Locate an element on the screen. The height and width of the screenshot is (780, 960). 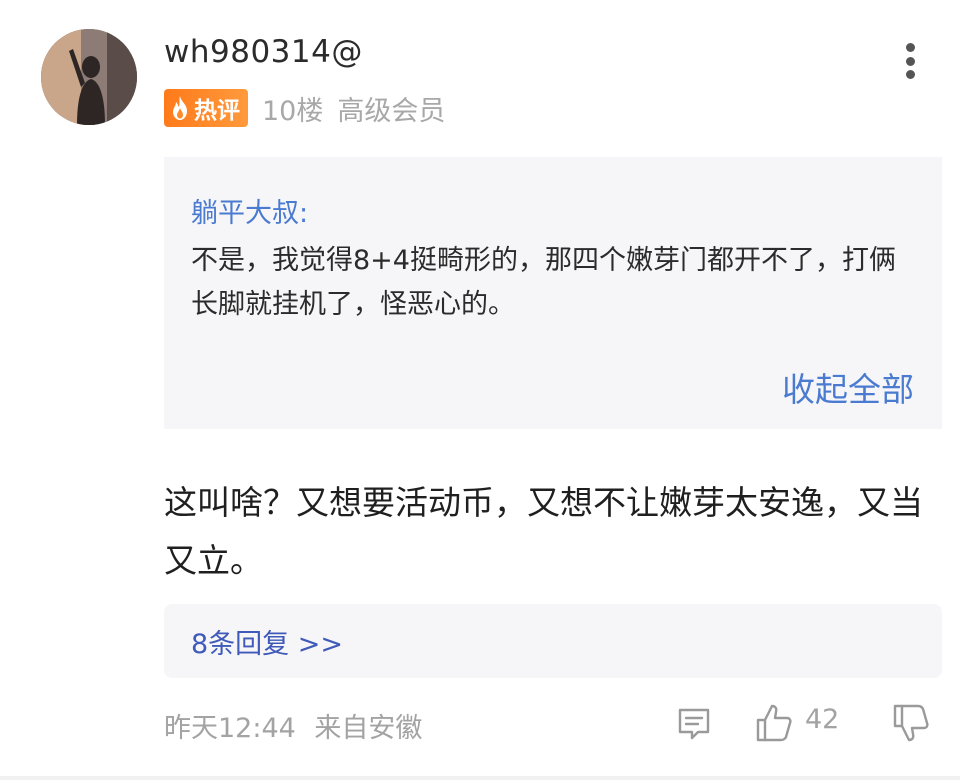
more-vertical-icon is located at coordinates (910, 47).